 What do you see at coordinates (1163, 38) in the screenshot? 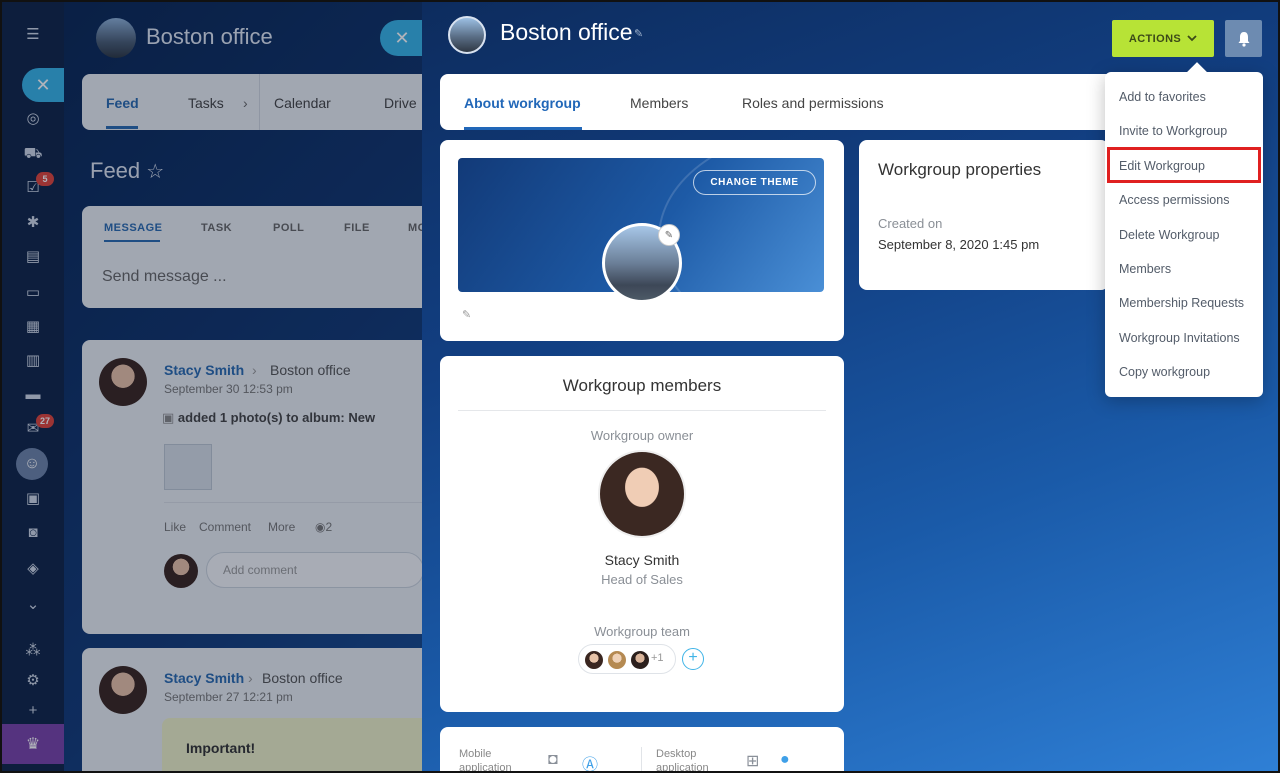
I see `actions-button: ACTIONS` at bounding box center [1163, 38].